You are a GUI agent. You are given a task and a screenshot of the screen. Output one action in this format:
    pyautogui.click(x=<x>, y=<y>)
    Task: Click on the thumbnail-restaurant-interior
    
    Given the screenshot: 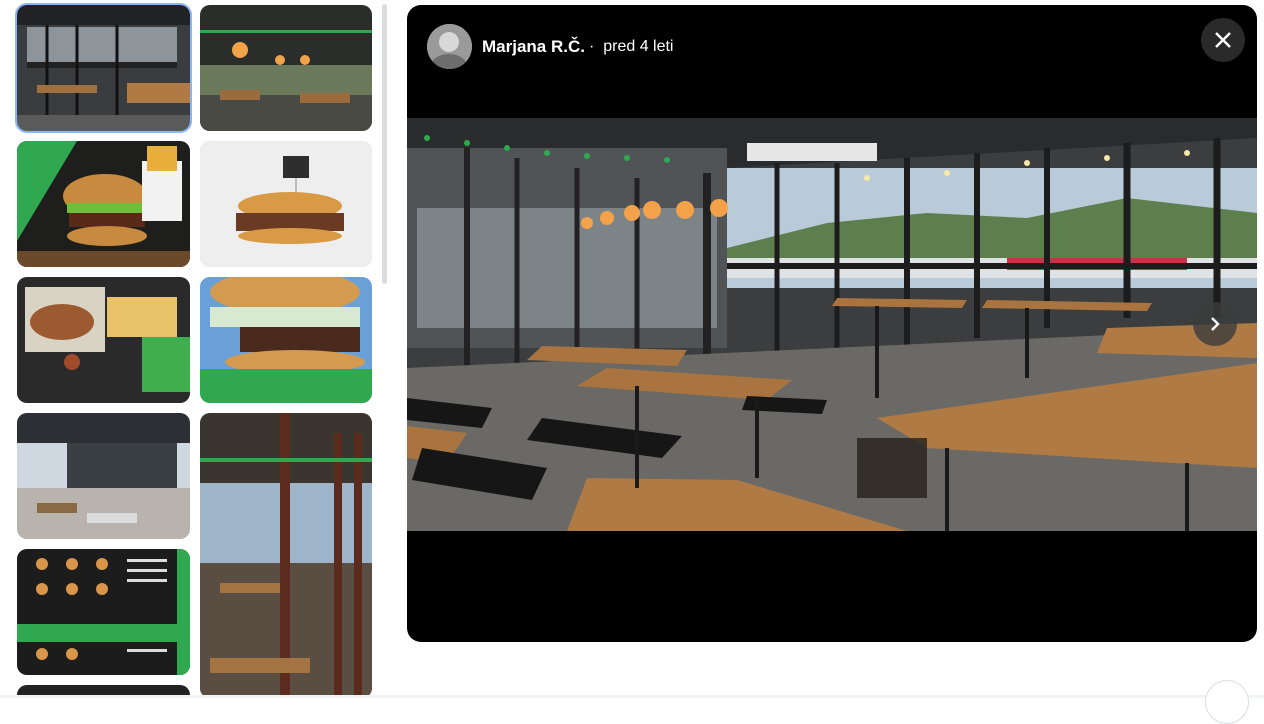 What is the action you would take?
    pyautogui.click(x=103, y=68)
    